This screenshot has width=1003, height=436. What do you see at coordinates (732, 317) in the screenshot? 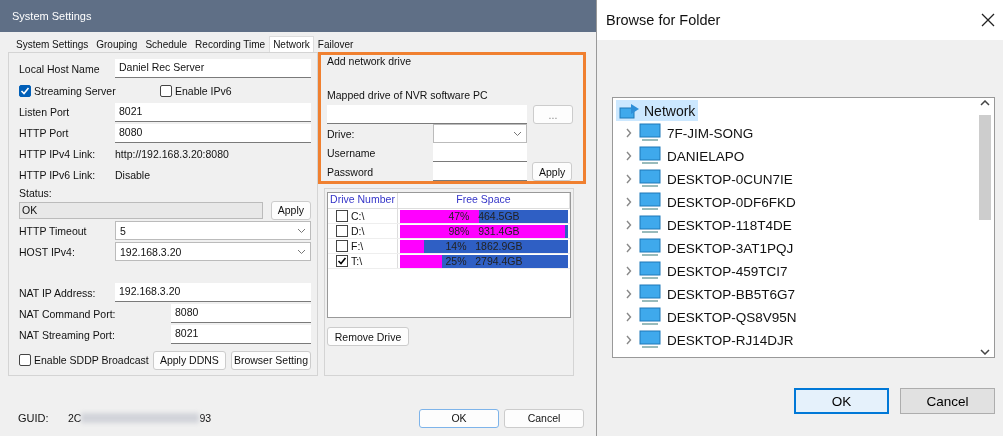
I see `tree-item: DESKTOP-QS8V95N` at bounding box center [732, 317].